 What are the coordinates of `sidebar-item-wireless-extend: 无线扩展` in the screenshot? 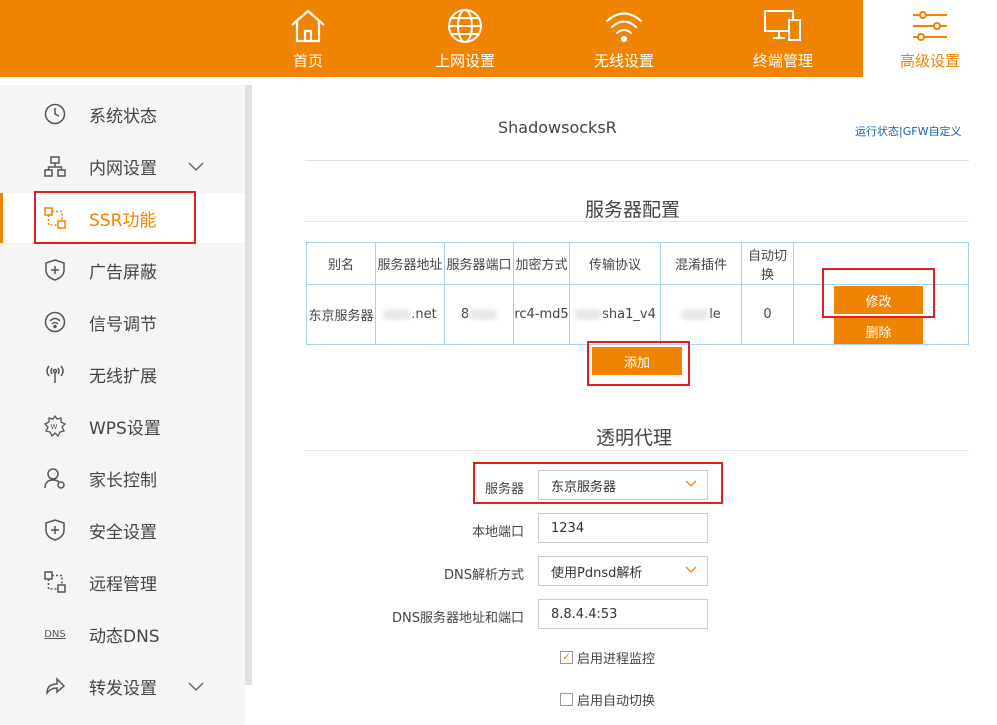 It's located at (122, 374).